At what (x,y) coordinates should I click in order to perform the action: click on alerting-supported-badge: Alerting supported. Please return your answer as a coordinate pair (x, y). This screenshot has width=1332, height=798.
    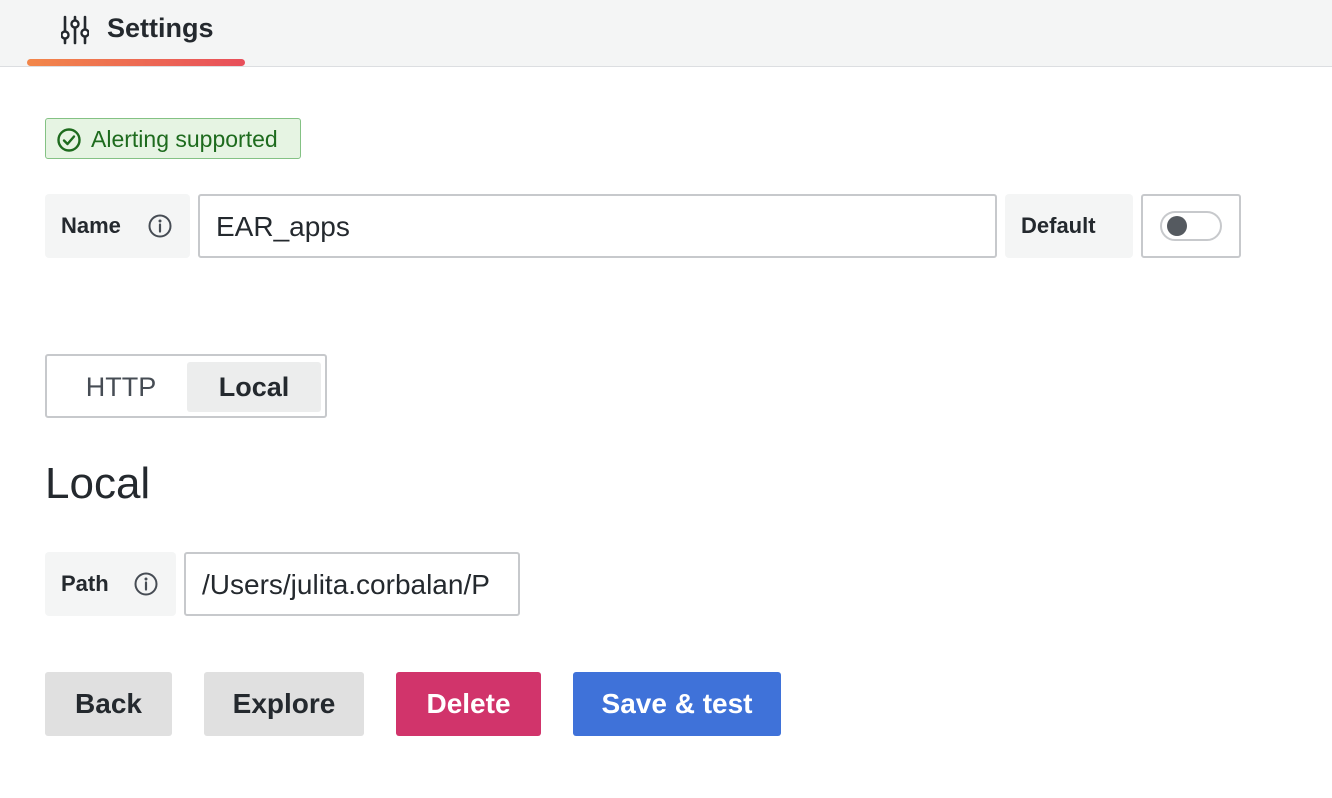
    Looking at the image, I should click on (173, 138).